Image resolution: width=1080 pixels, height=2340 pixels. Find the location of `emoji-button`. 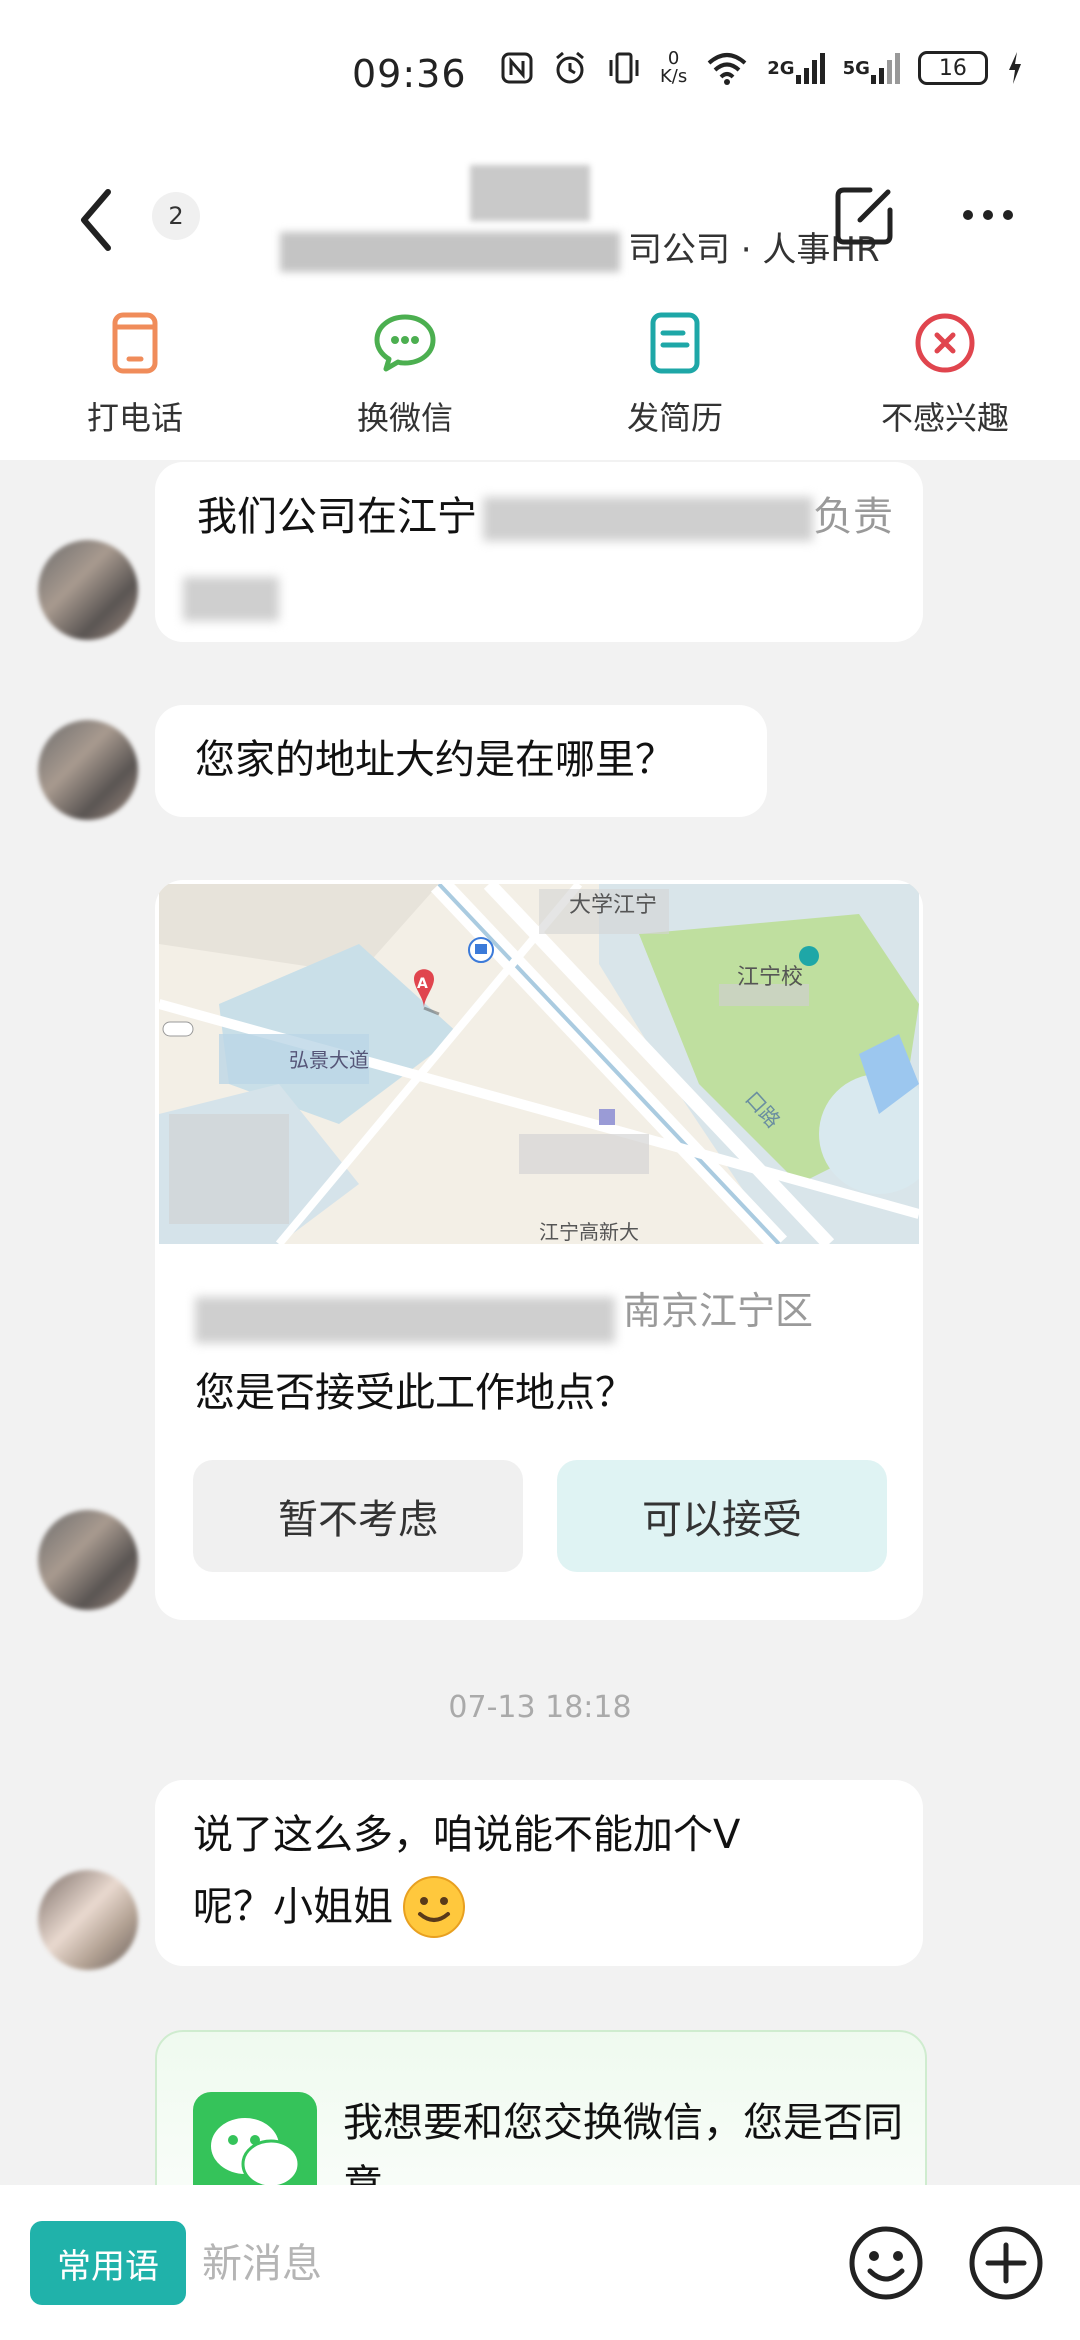

emoji-button is located at coordinates (886, 2263).